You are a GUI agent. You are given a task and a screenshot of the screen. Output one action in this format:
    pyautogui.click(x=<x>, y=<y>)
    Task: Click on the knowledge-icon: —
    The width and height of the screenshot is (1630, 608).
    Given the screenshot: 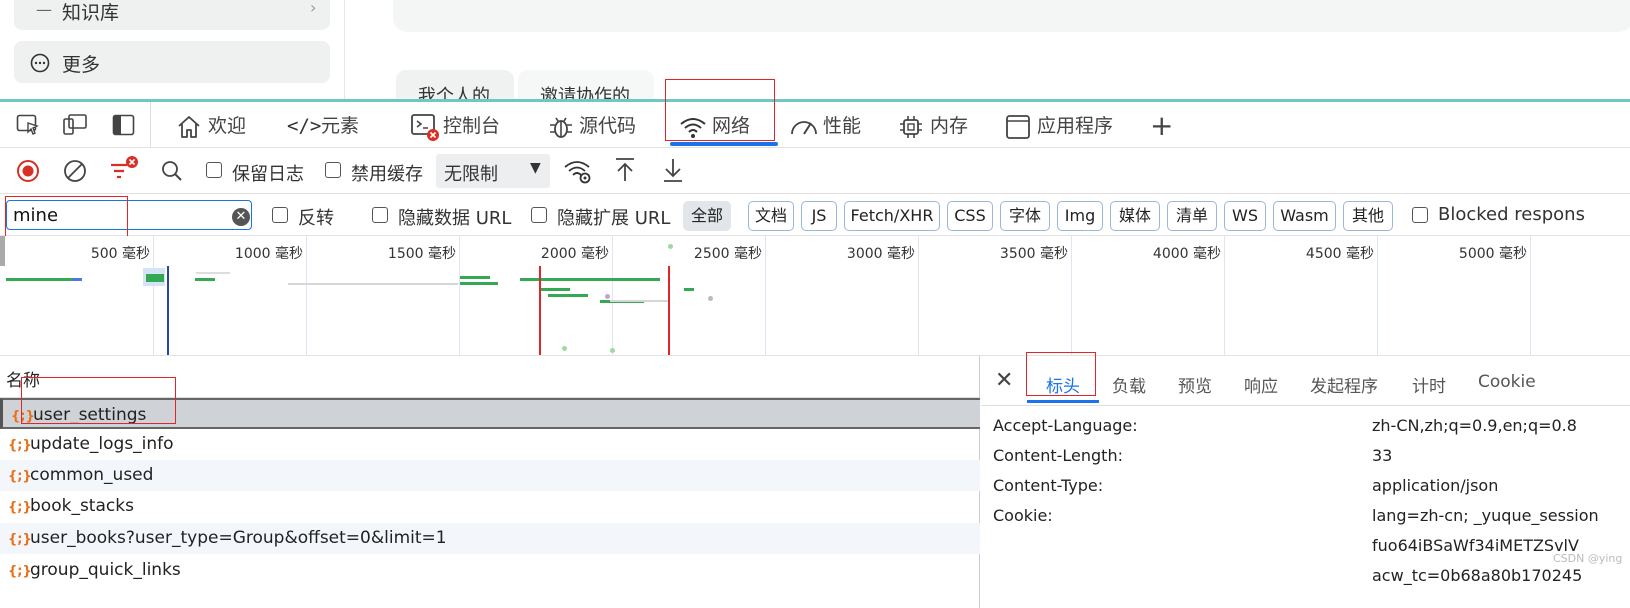 What is the action you would take?
    pyautogui.click(x=44, y=9)
    